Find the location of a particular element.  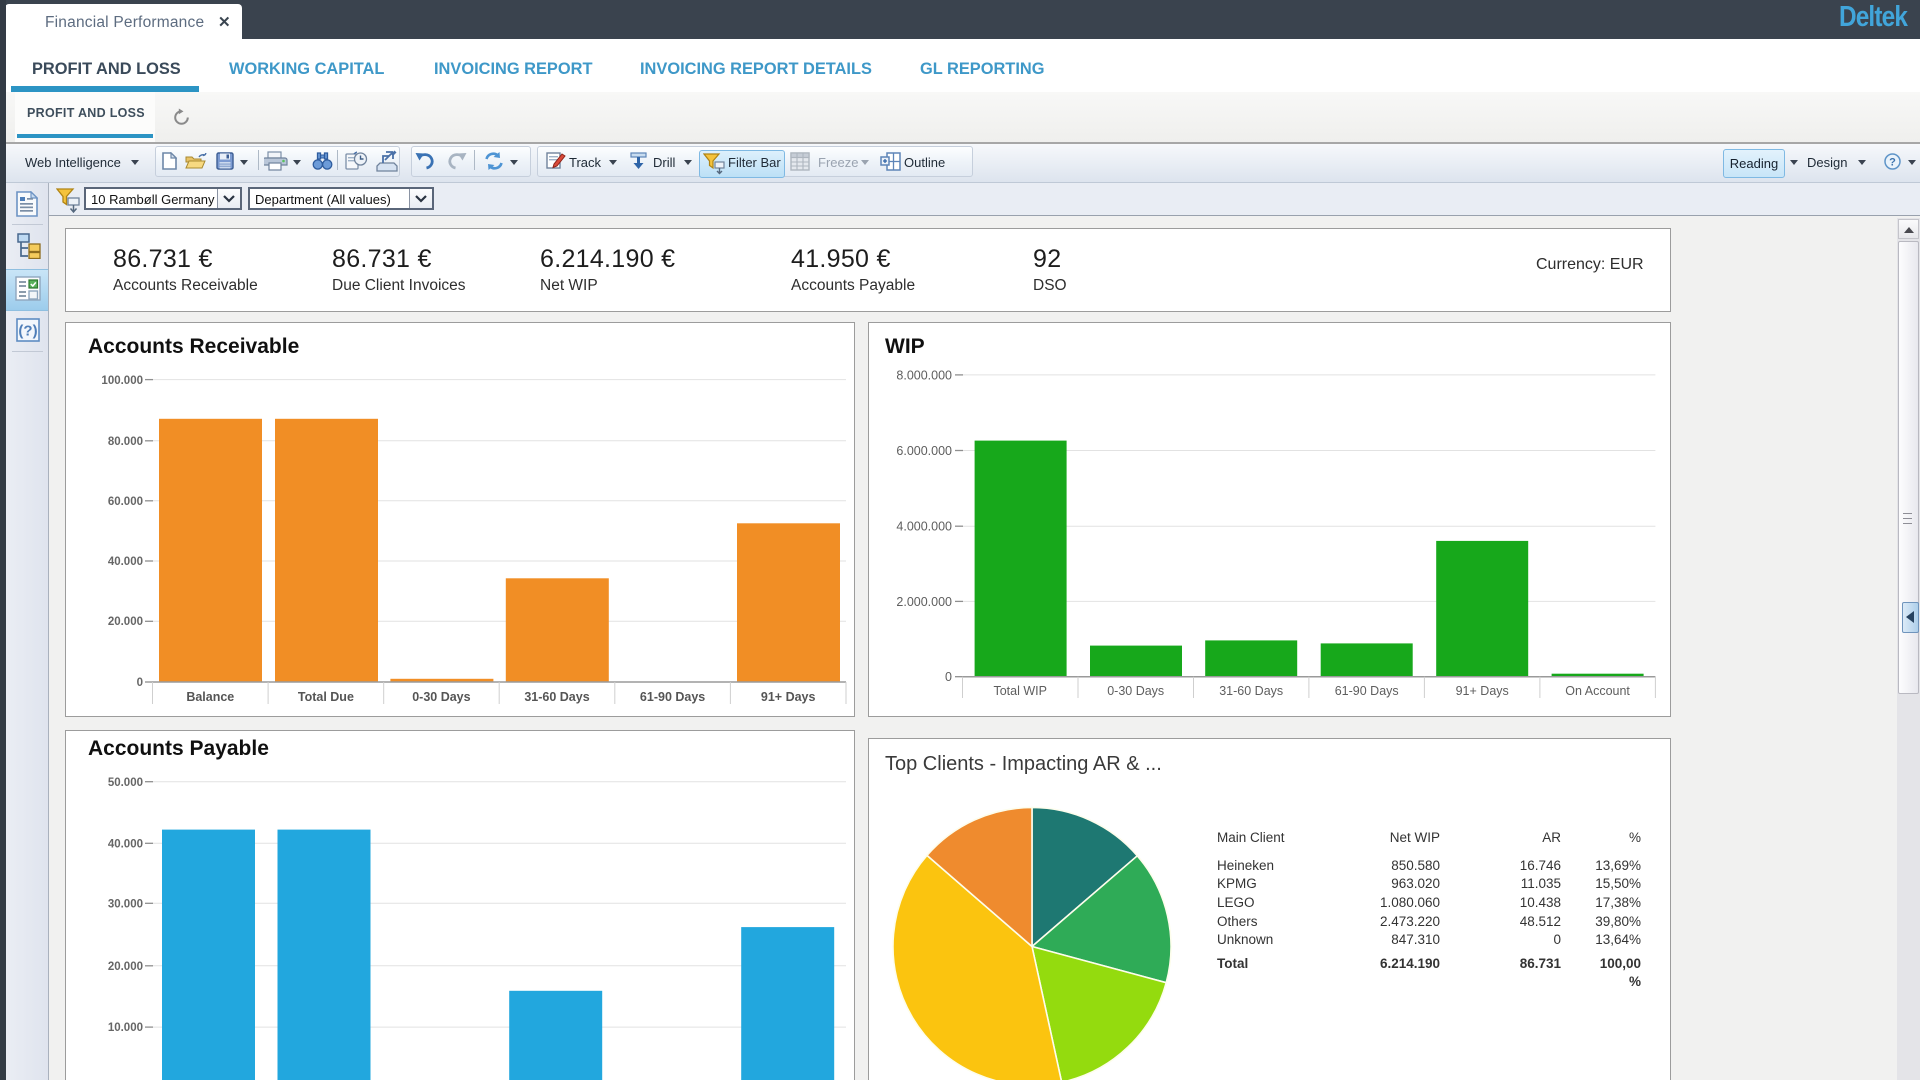

svg-text: 10.000 is located at coordinates (125, 1028).